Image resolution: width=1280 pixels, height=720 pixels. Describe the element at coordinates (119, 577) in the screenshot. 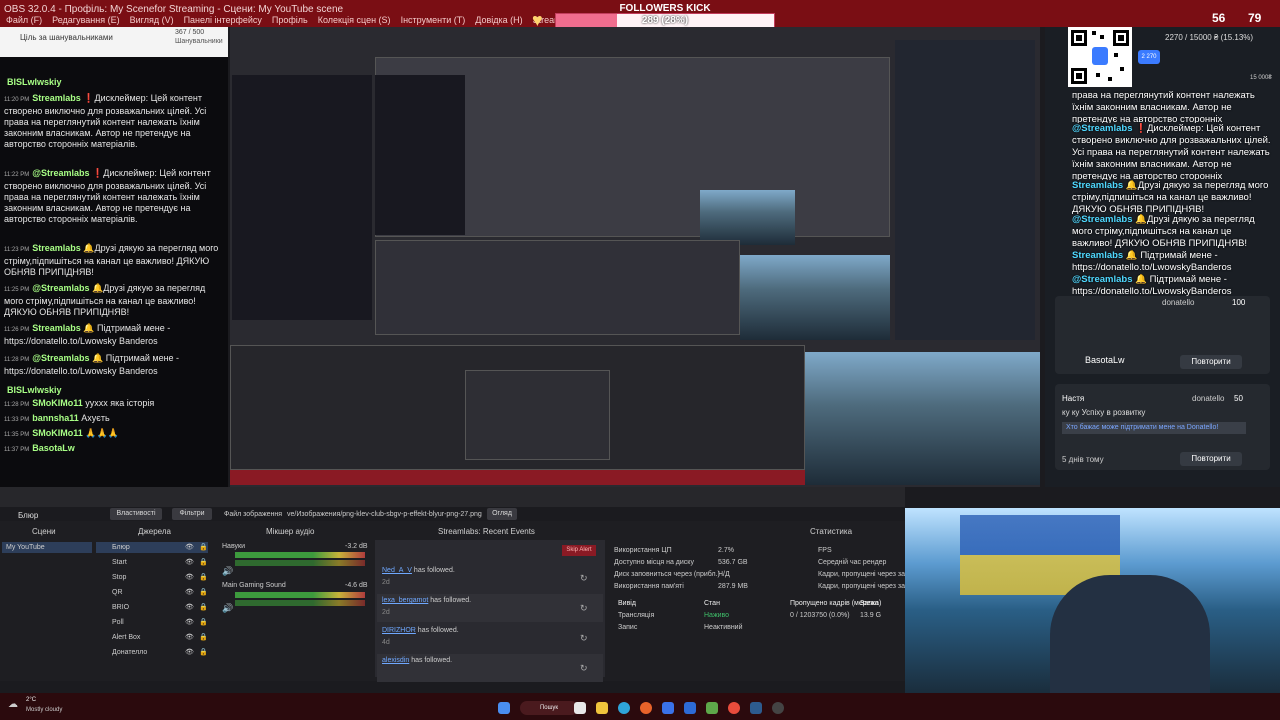

I see `source-item: Stop` at that location.